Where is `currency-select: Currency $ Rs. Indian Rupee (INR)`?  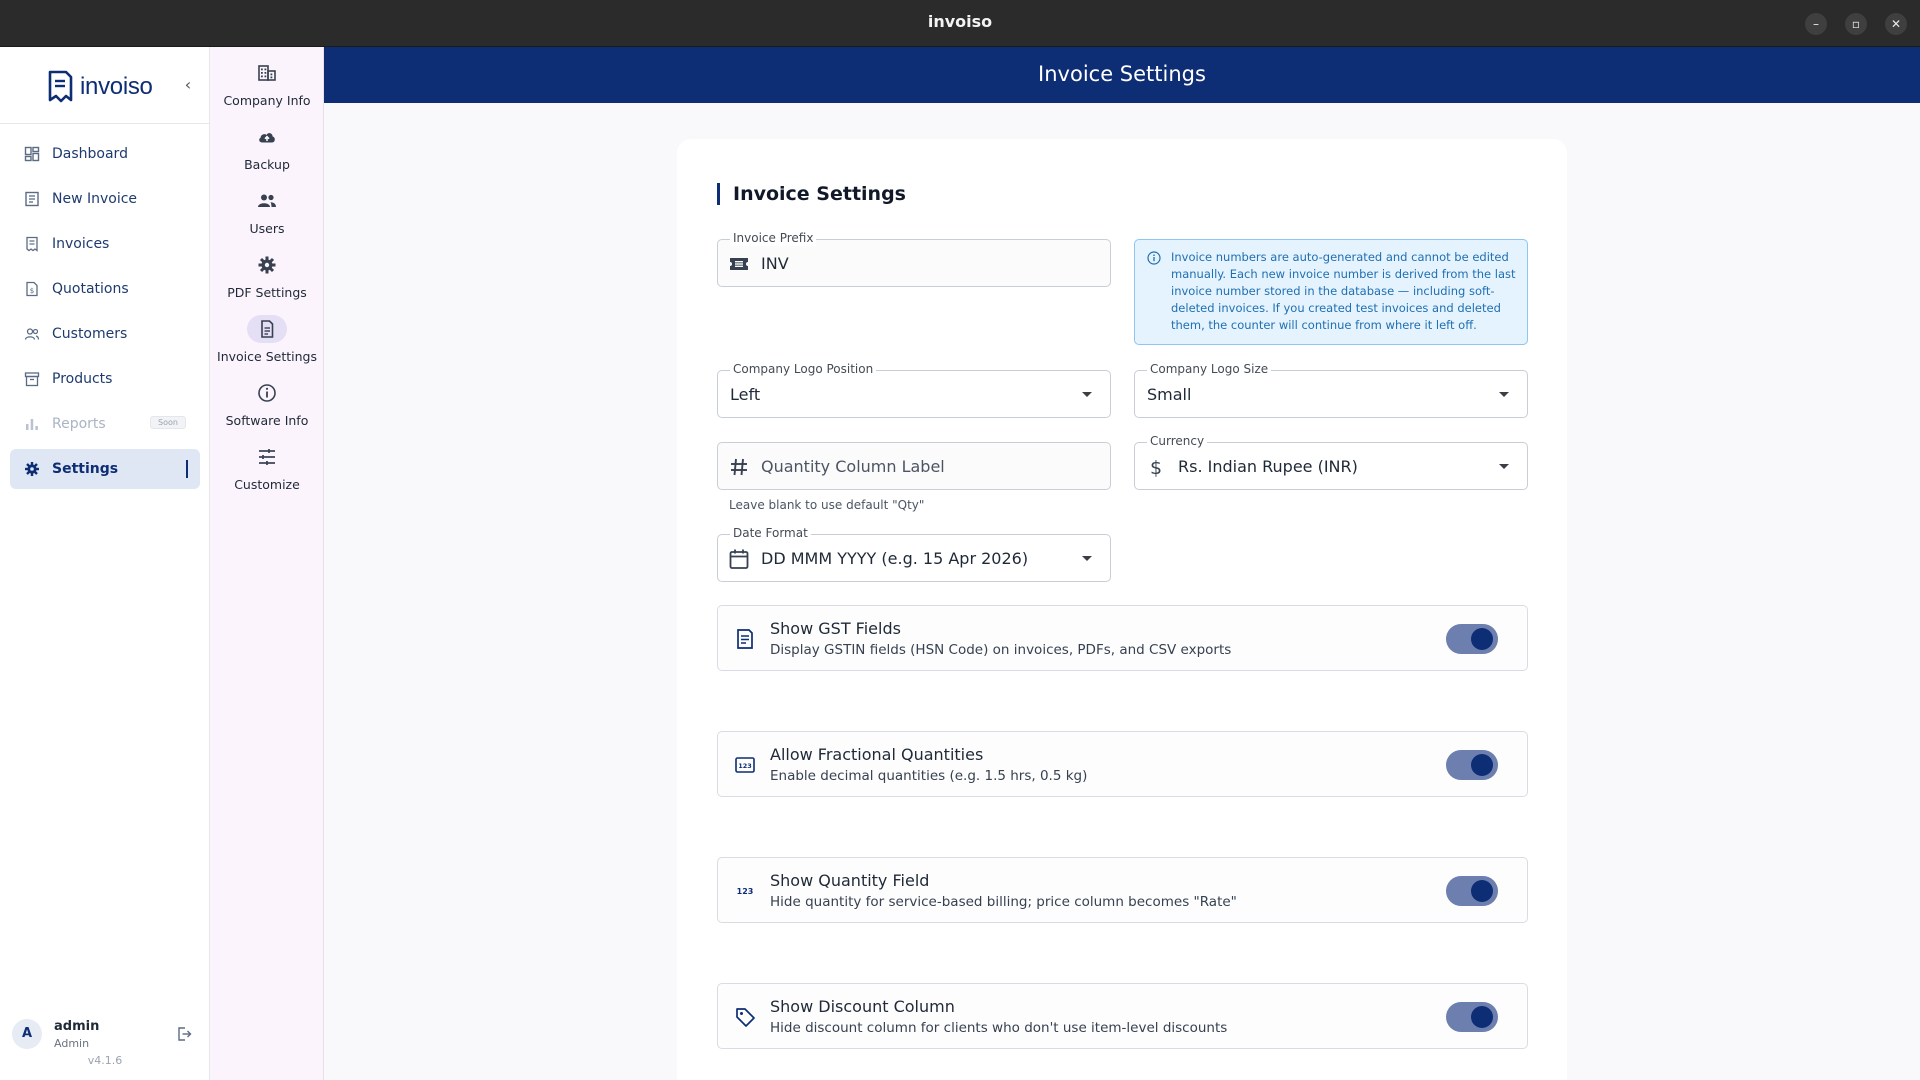 currency-select: Currency $ Rs. Indian Rupee (INR) is located at coordinates (1331, 461).